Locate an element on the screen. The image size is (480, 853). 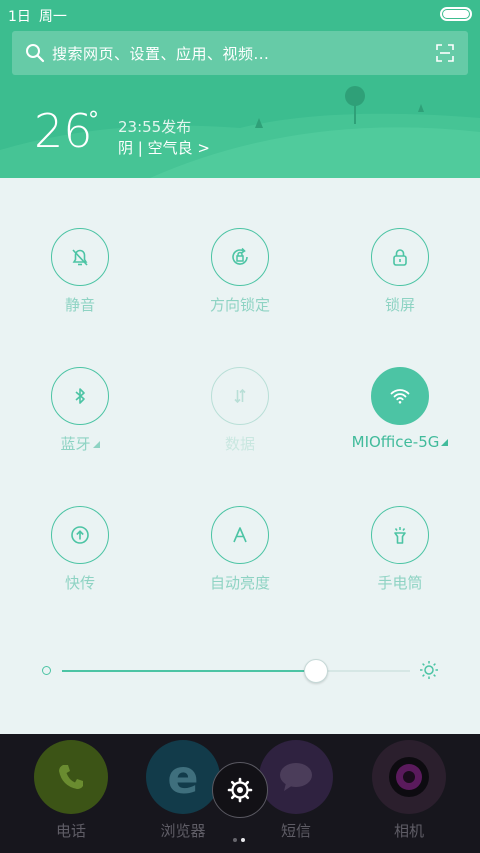
settings-button is located at coordinates (240, 790).